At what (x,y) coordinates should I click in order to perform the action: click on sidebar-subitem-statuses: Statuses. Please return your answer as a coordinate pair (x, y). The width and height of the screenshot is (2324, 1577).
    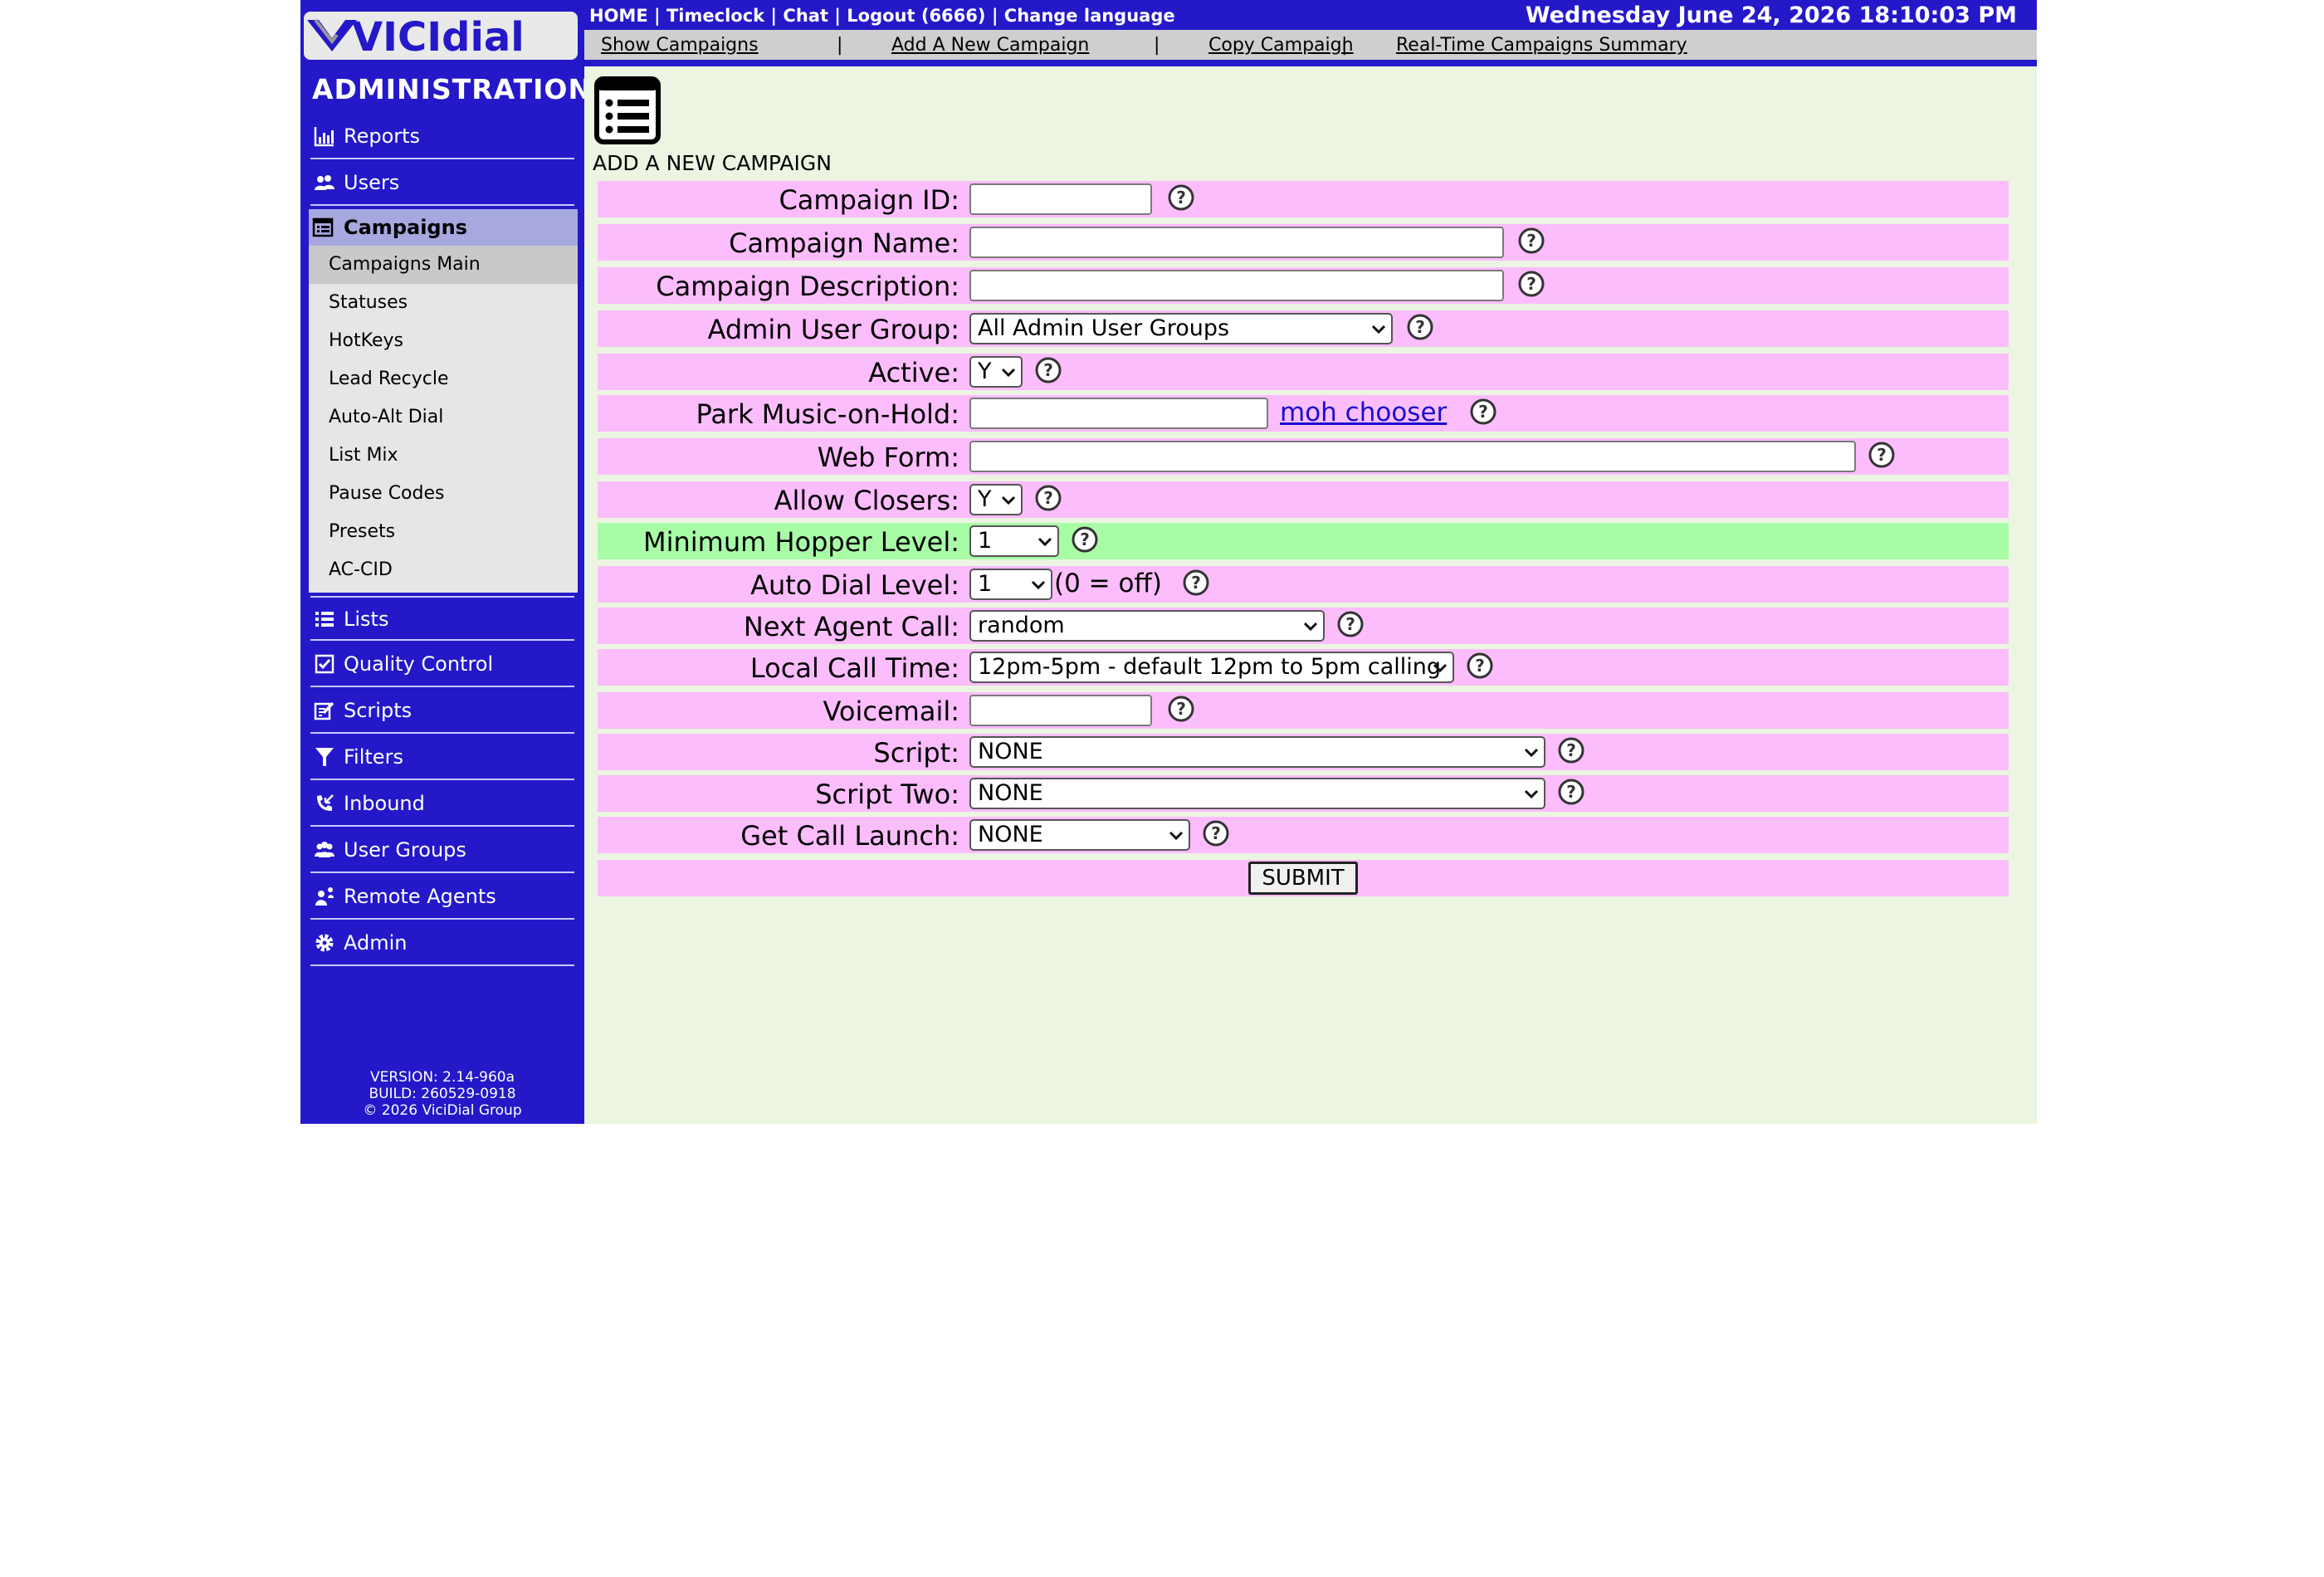
    Looking at the image, I should click on (443, 303).